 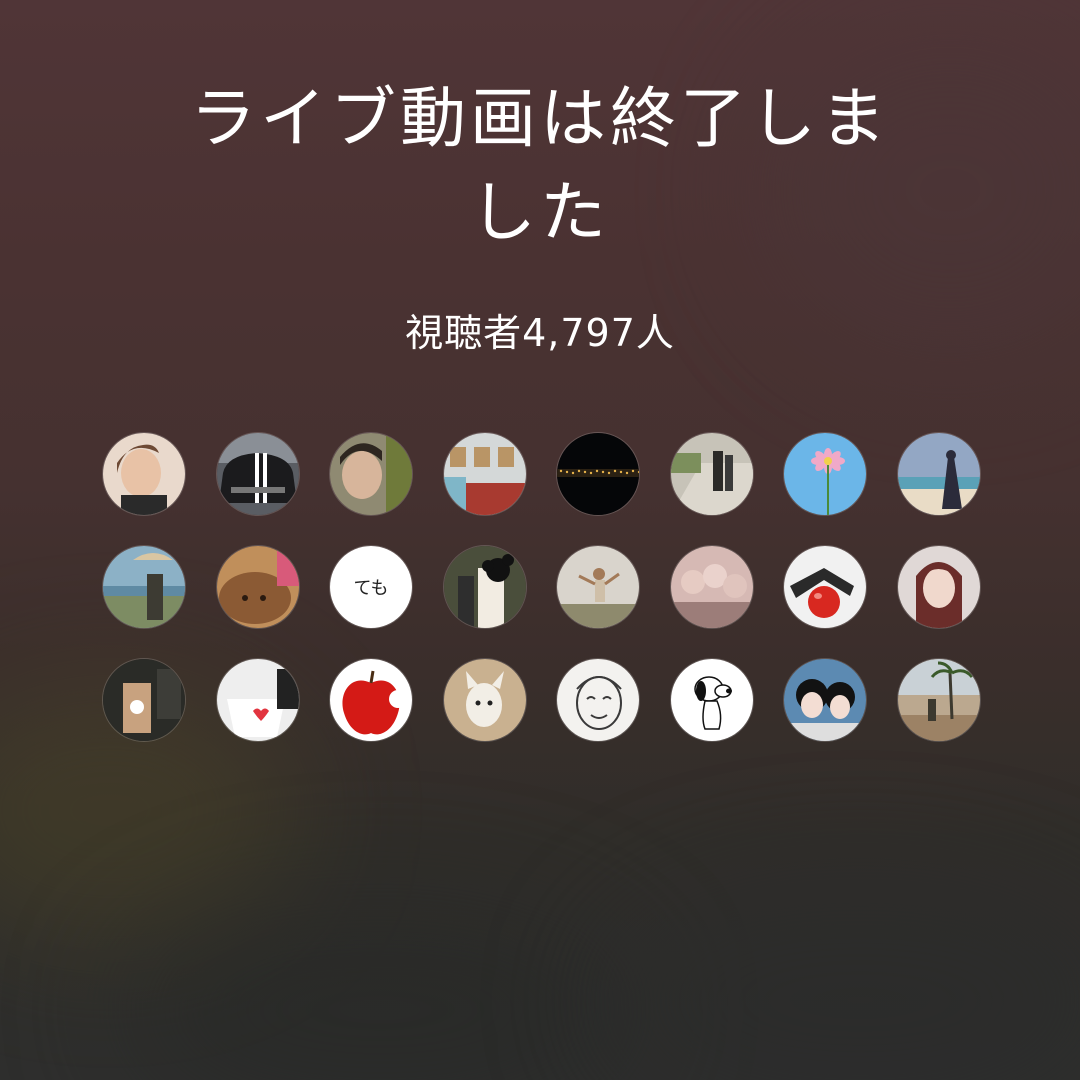 I want to click on live-ended-title: ライブ動画は終了しま した, so click(x=540, y=166).